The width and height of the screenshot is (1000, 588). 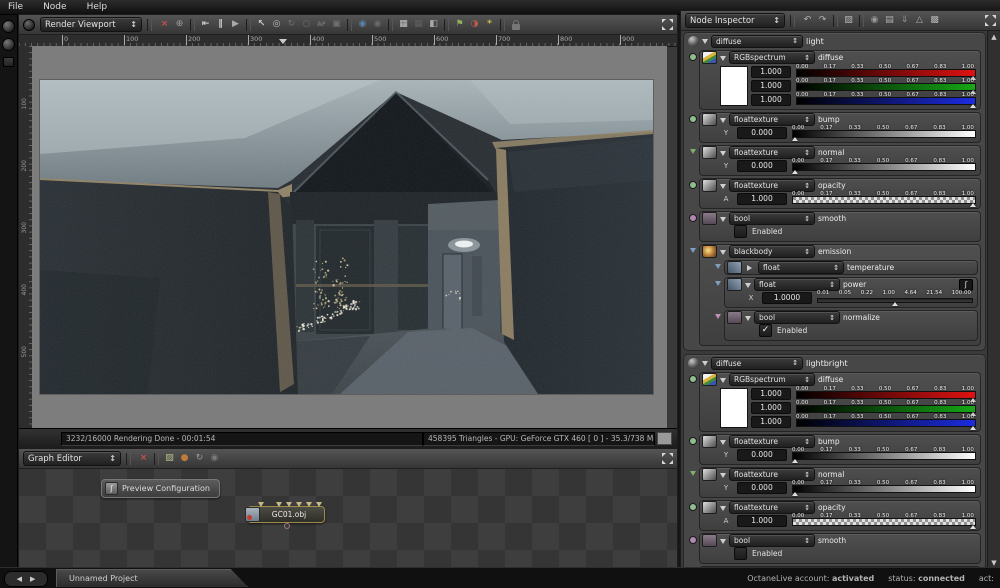 What do you see at coordinates (735, 20) in the screenshot?
I see `inspector-selector-dropdown: Node Inspector ↕` at bounding box center [735, 20].